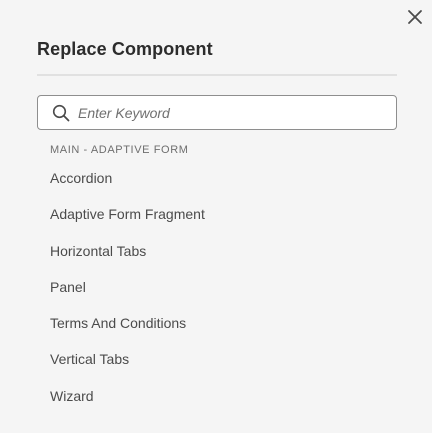 The height and width of the screenshot is (433, 432). Describe the element at coordinates (119, 150) in the screenshot. I see `group-header: MAIN - ADAPTIVE FORM` at that location.